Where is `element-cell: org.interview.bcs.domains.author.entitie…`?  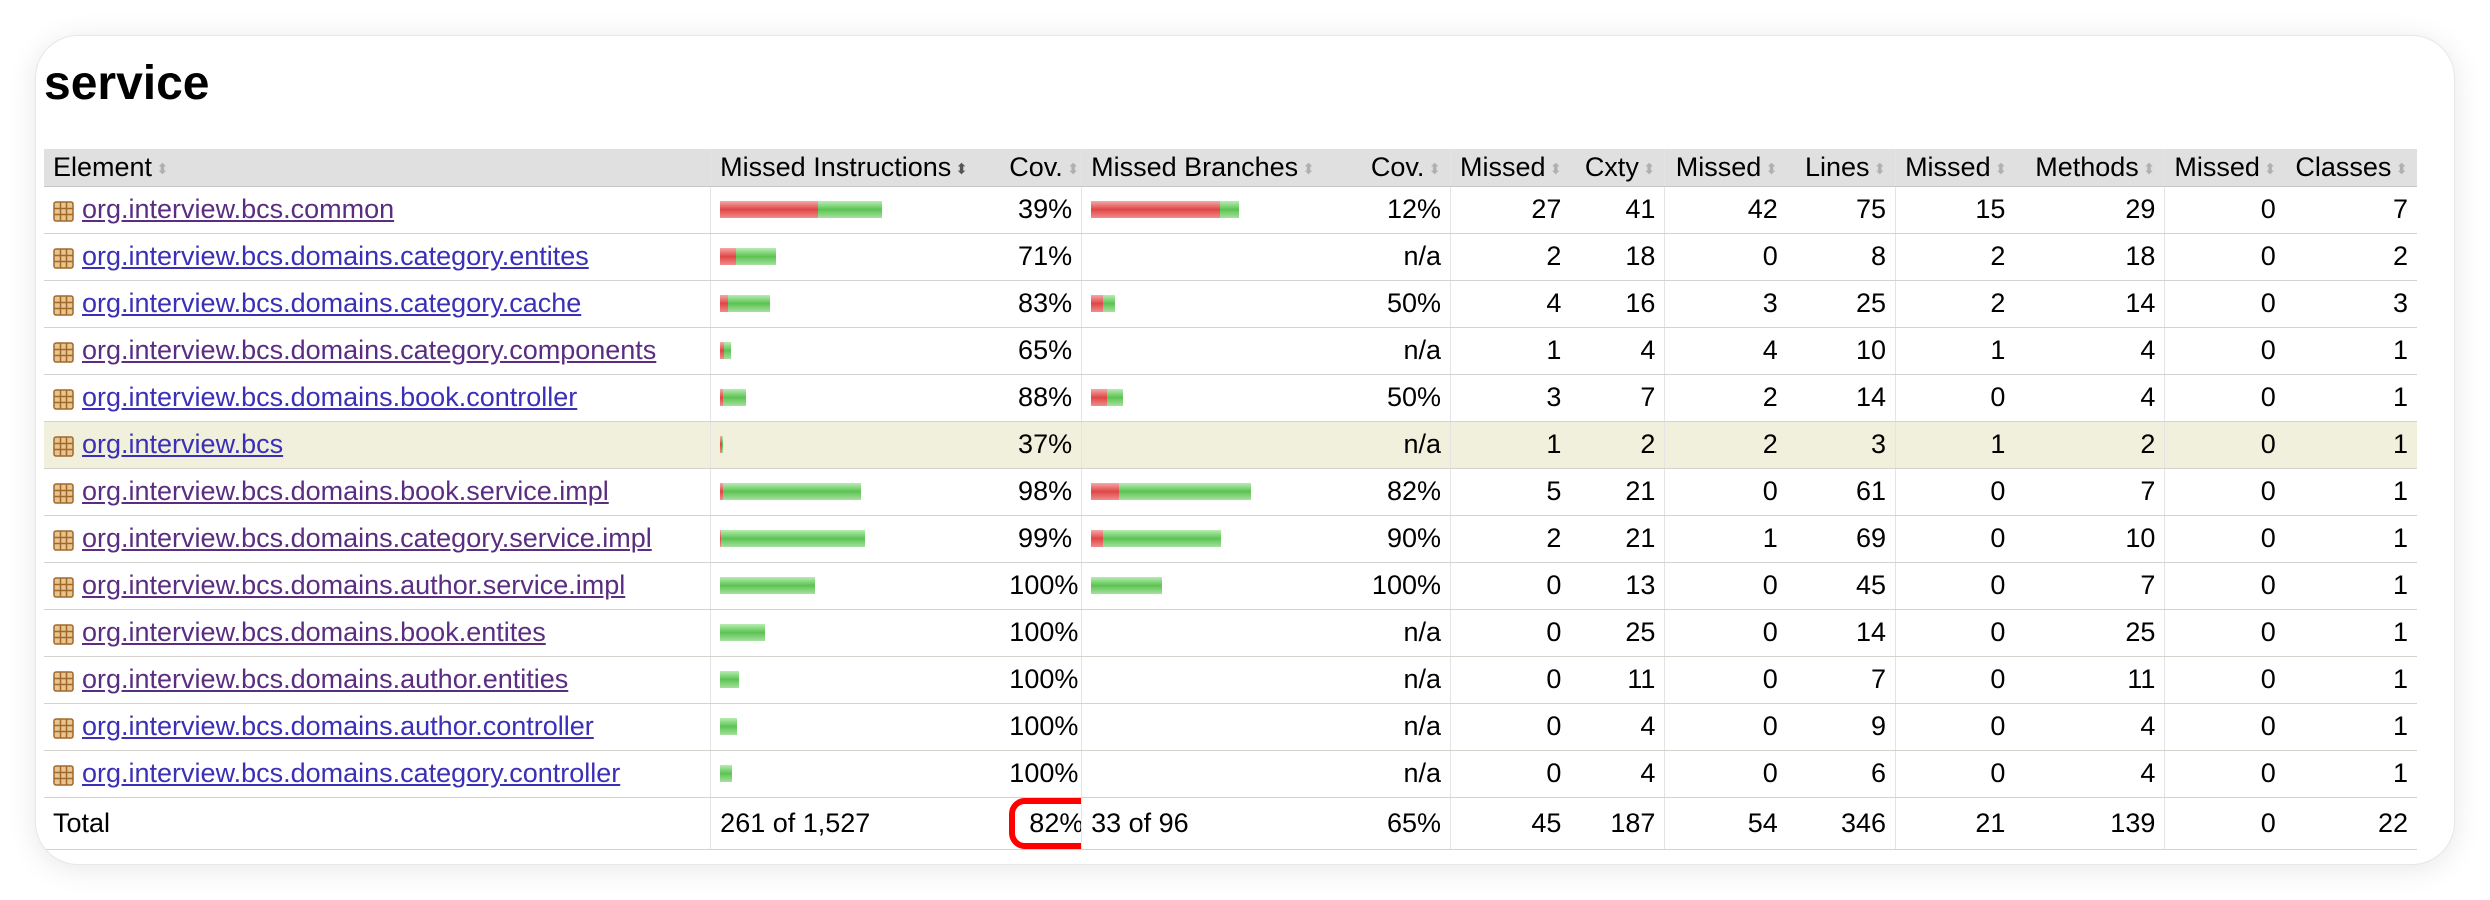
element-cell: org.interview.bcs.domains.author.entitie… is located at coordinates (377, 680).